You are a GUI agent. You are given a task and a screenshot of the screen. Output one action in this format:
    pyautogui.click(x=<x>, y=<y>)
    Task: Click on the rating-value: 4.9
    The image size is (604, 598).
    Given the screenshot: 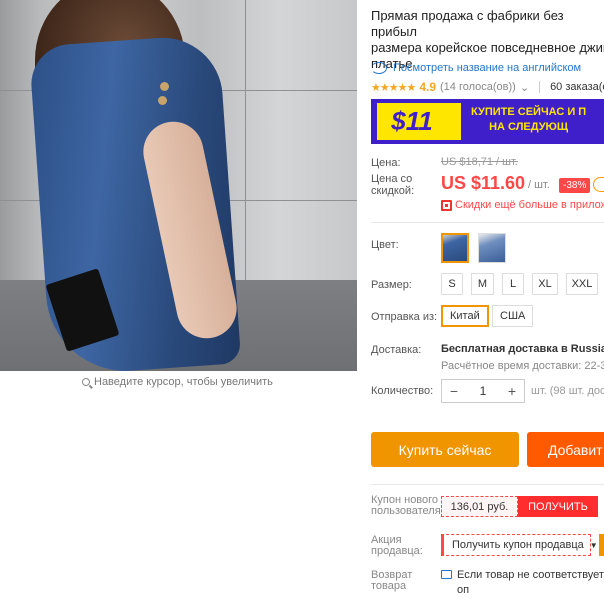 What is the action you would take?
    pyautogui.click(x=427, y=87)
    